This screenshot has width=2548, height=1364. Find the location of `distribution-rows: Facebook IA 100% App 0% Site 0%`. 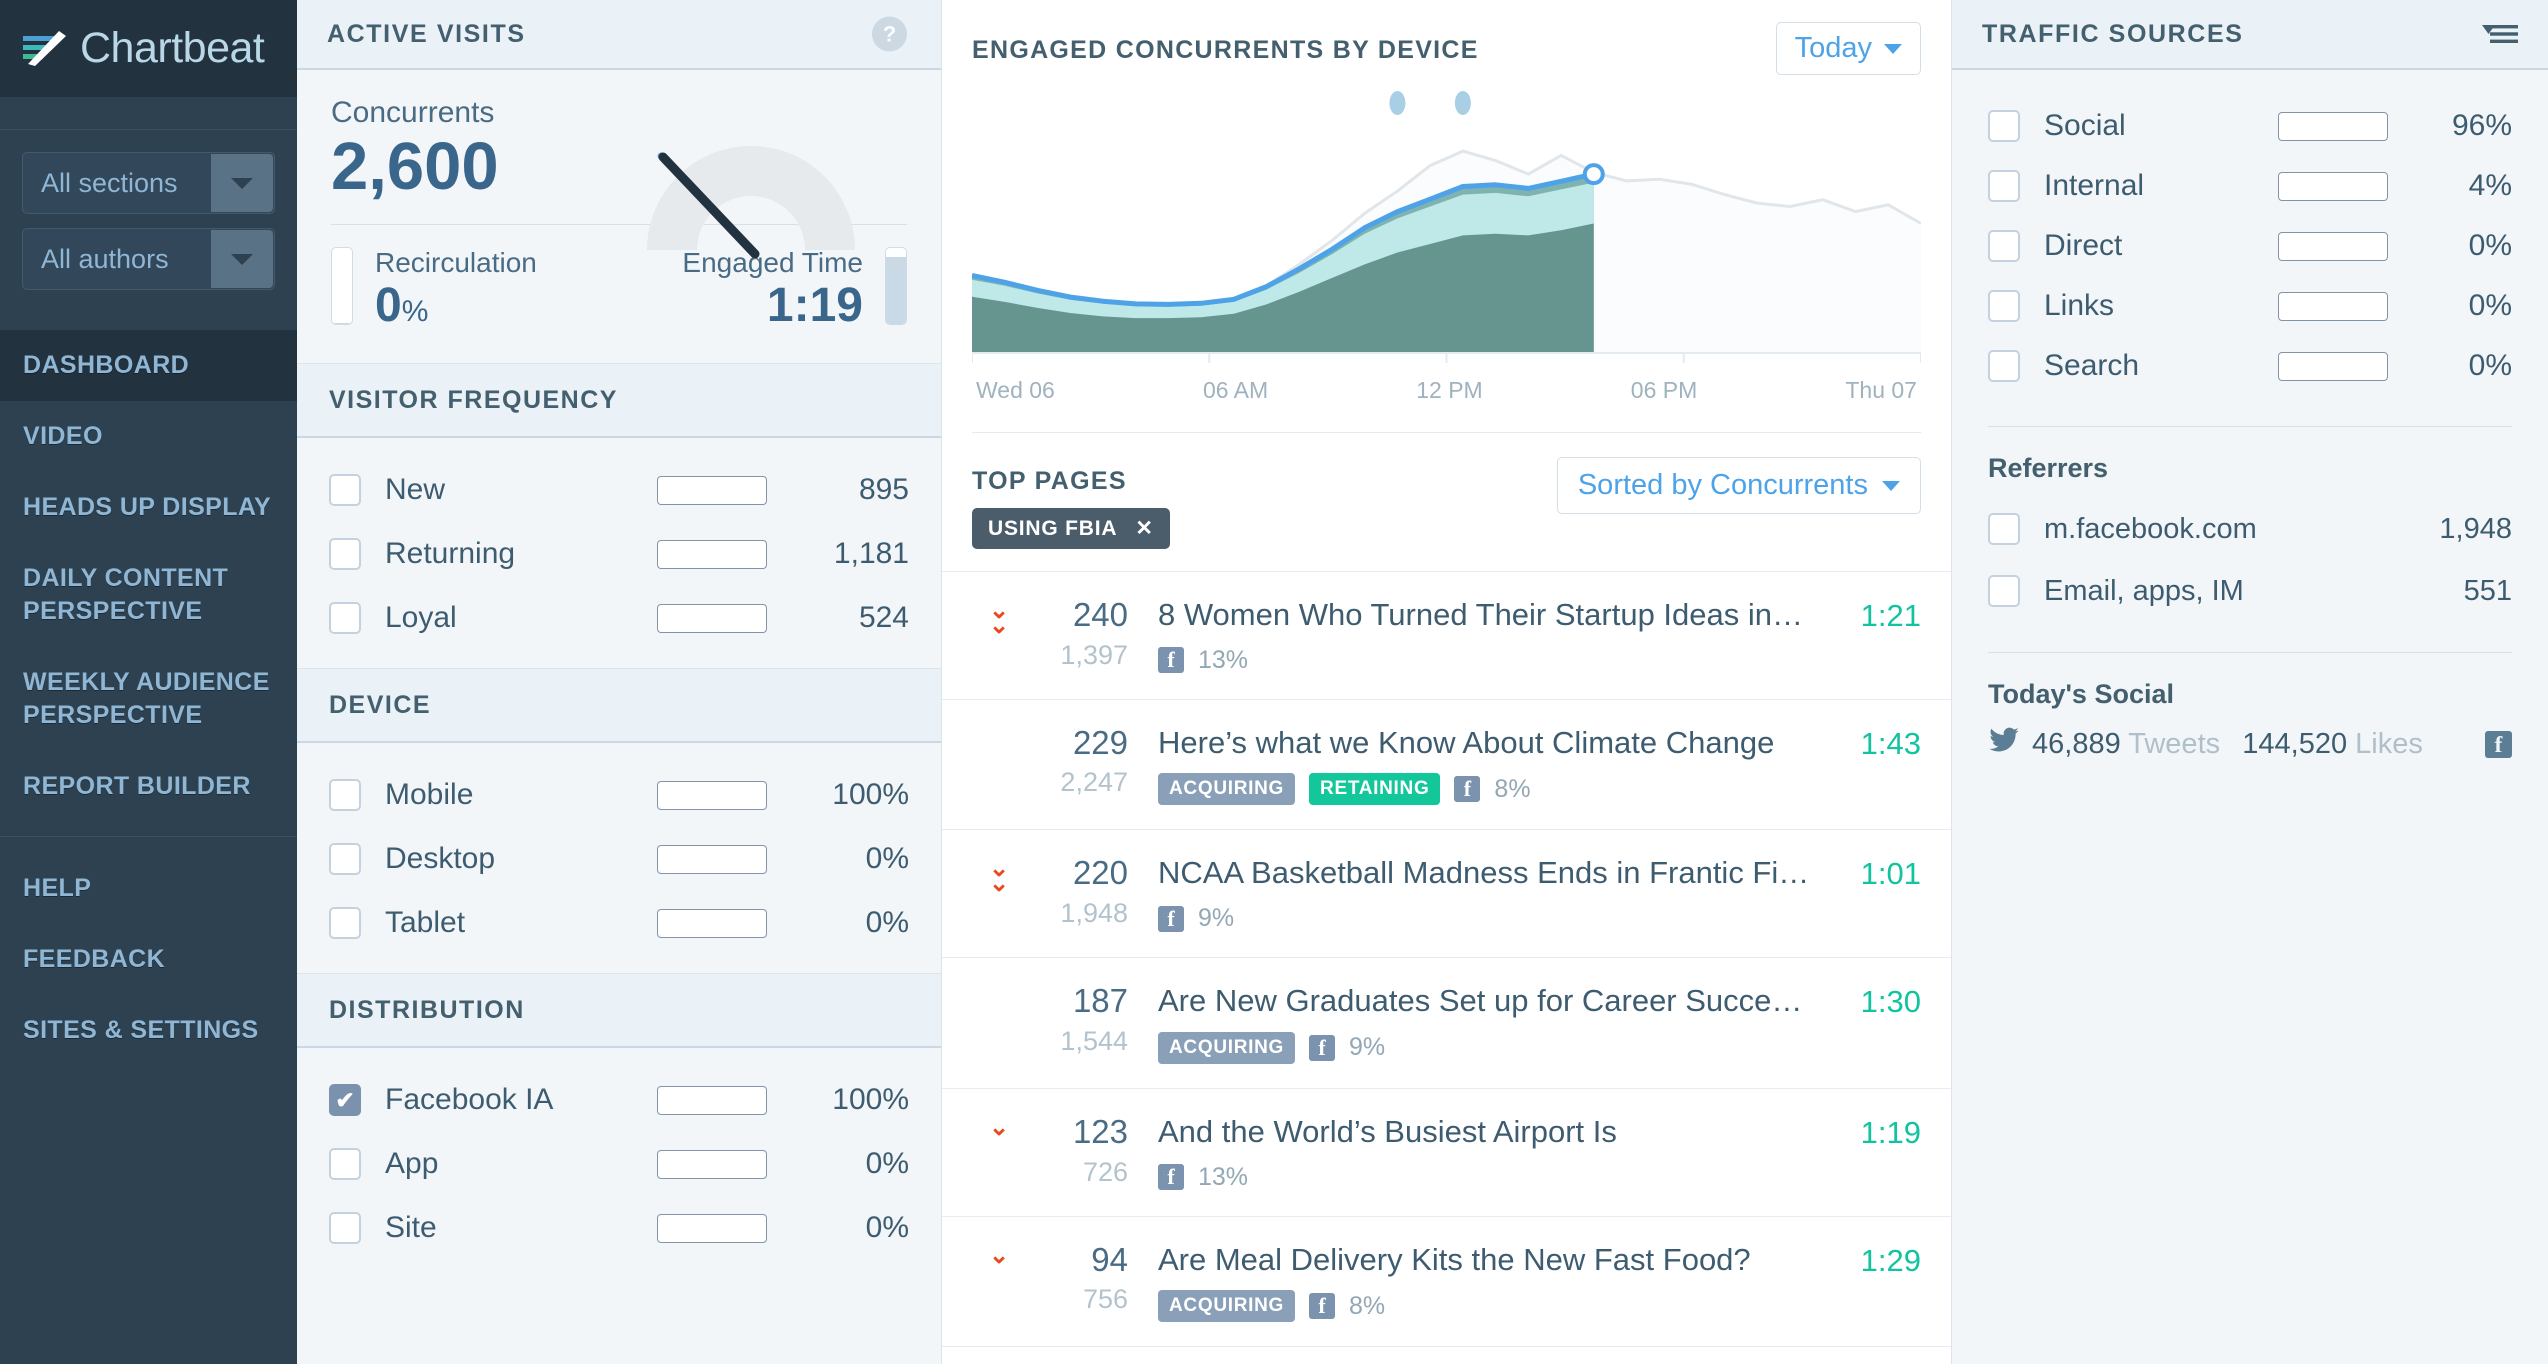

distribution-rows: Facebook IA 100% App 0% Site 0% is located at coordinates (619, 1163).